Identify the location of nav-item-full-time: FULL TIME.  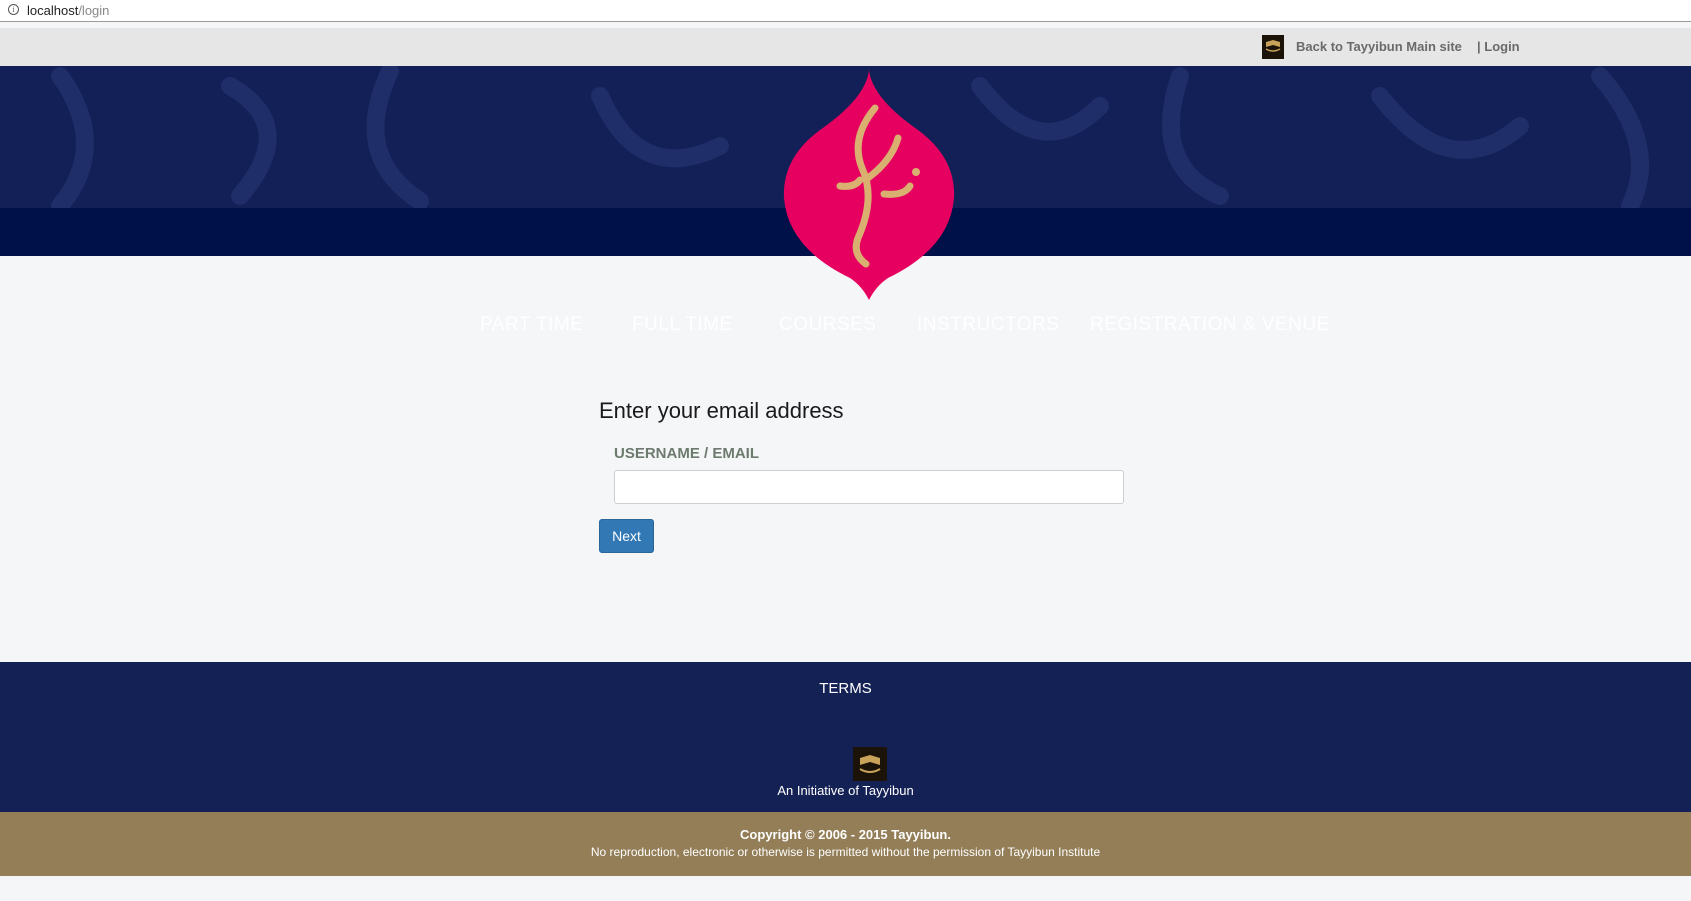
(682, 325).